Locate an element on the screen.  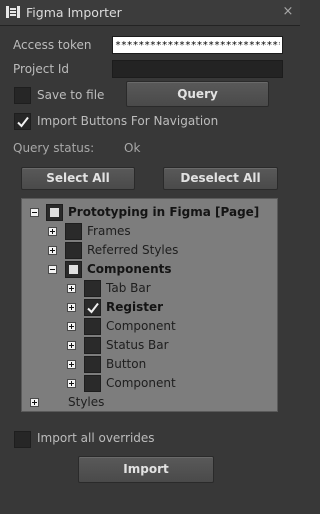
tree-item-label: Tab Bar is located at coordinates (128, 288).